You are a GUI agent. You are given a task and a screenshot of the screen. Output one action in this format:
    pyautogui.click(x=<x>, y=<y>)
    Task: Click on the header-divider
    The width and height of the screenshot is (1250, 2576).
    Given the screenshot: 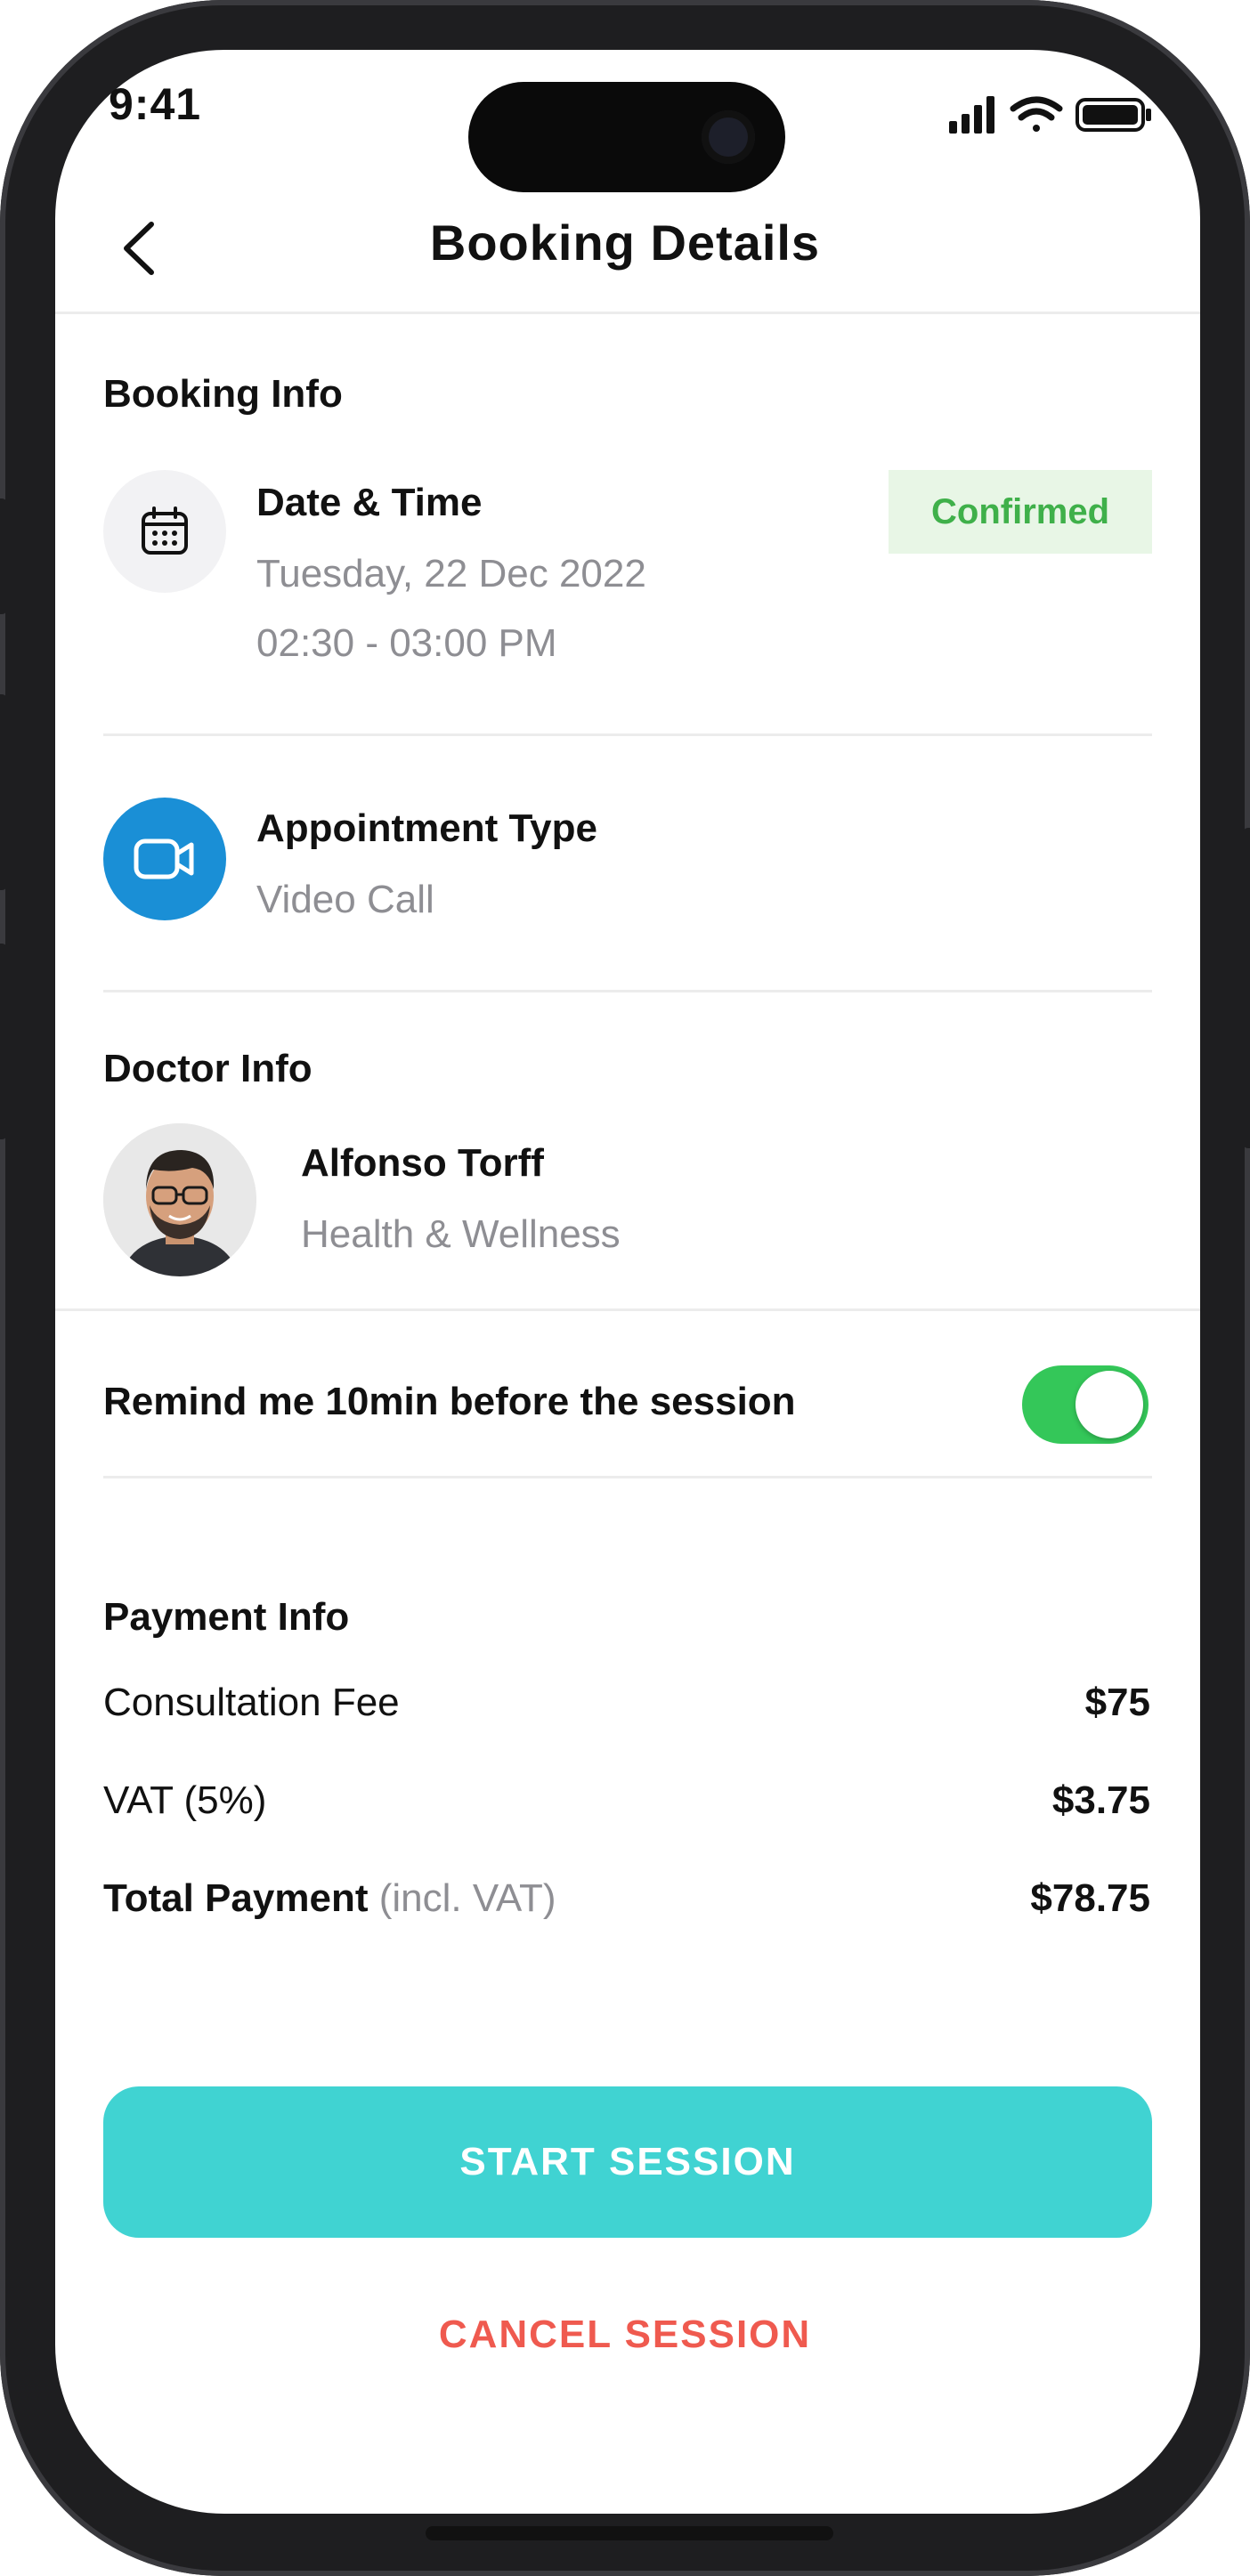 What is the action you would take?
    pyautogui.click(x=627, y=313)
    